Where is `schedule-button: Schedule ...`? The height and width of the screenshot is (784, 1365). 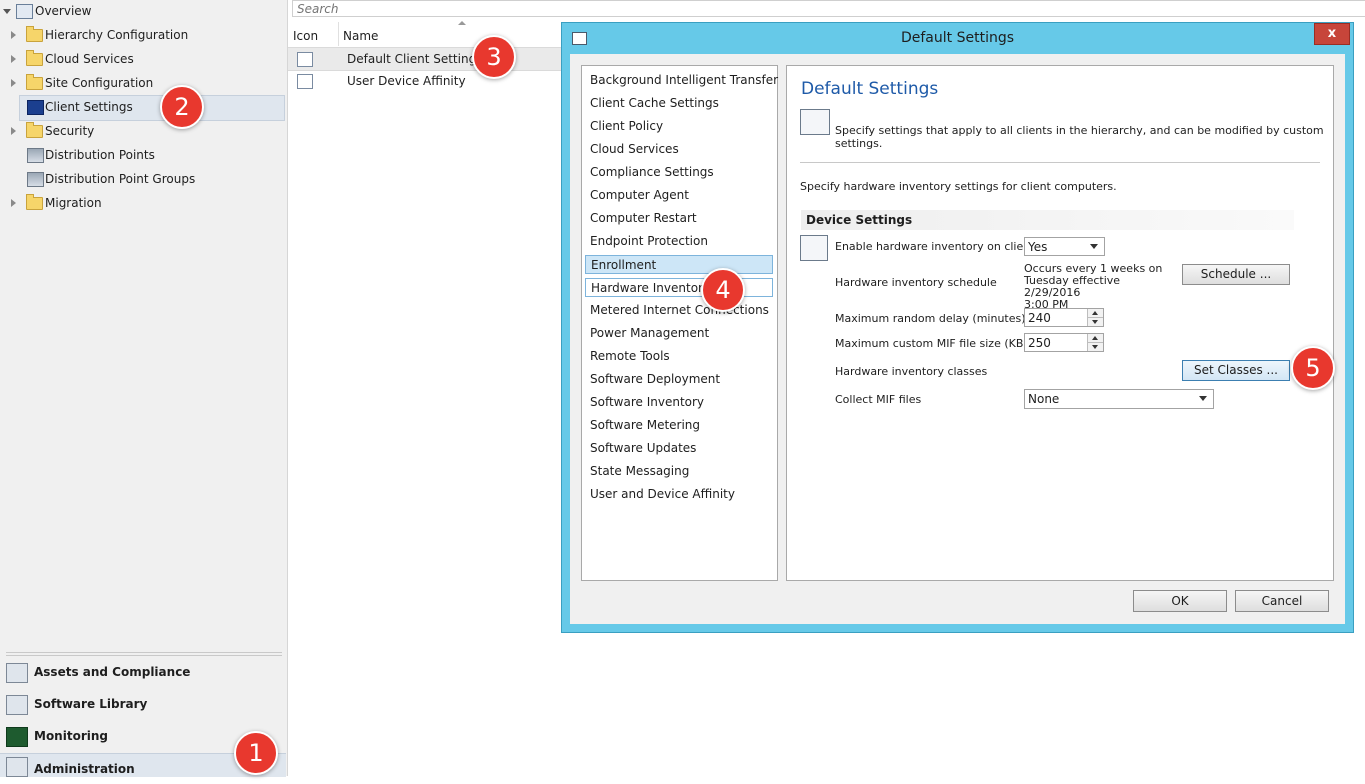 schedule-button: Schedule ... is located at coordinates (1236, 274).